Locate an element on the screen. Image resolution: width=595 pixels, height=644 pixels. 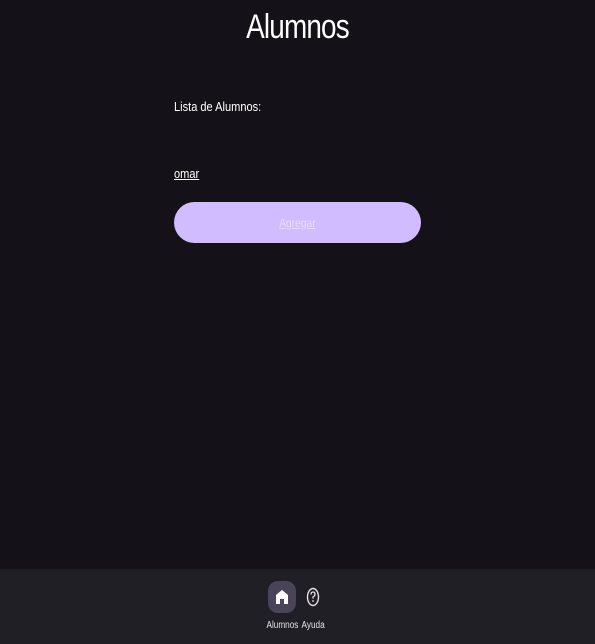
add-student-button: Agregar is located at coordinates (297, 222).